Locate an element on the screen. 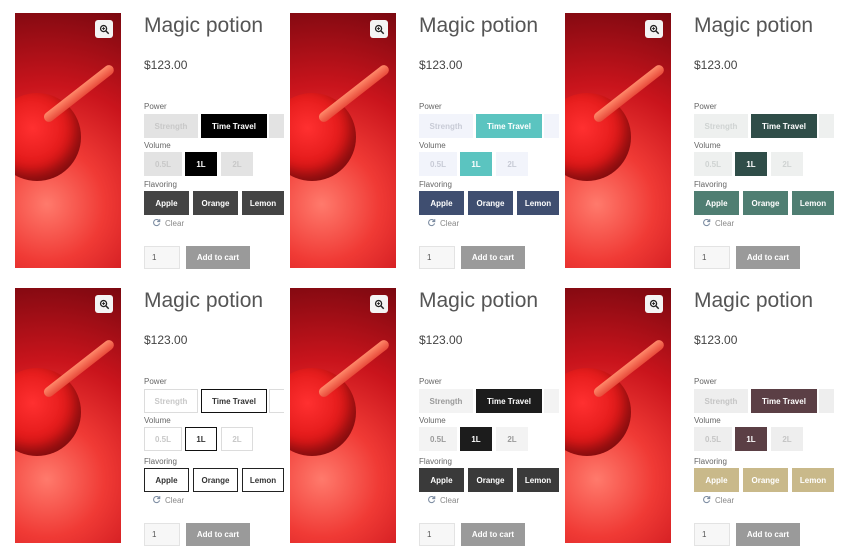 This screenshot has width=850, height=551. volume-label: Volume is located at coordinates (707, 420).